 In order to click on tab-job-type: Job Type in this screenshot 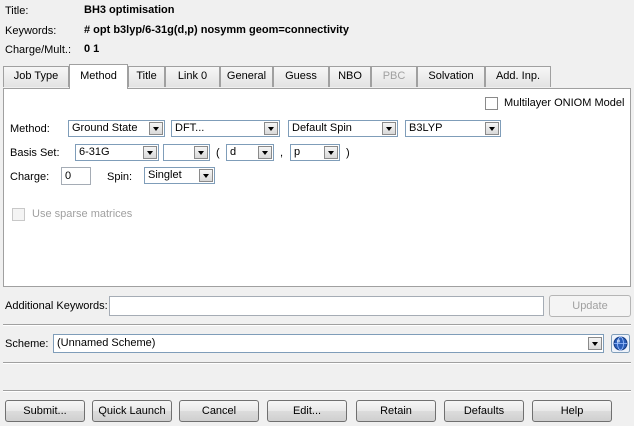, I will do `click(36, 76)`.